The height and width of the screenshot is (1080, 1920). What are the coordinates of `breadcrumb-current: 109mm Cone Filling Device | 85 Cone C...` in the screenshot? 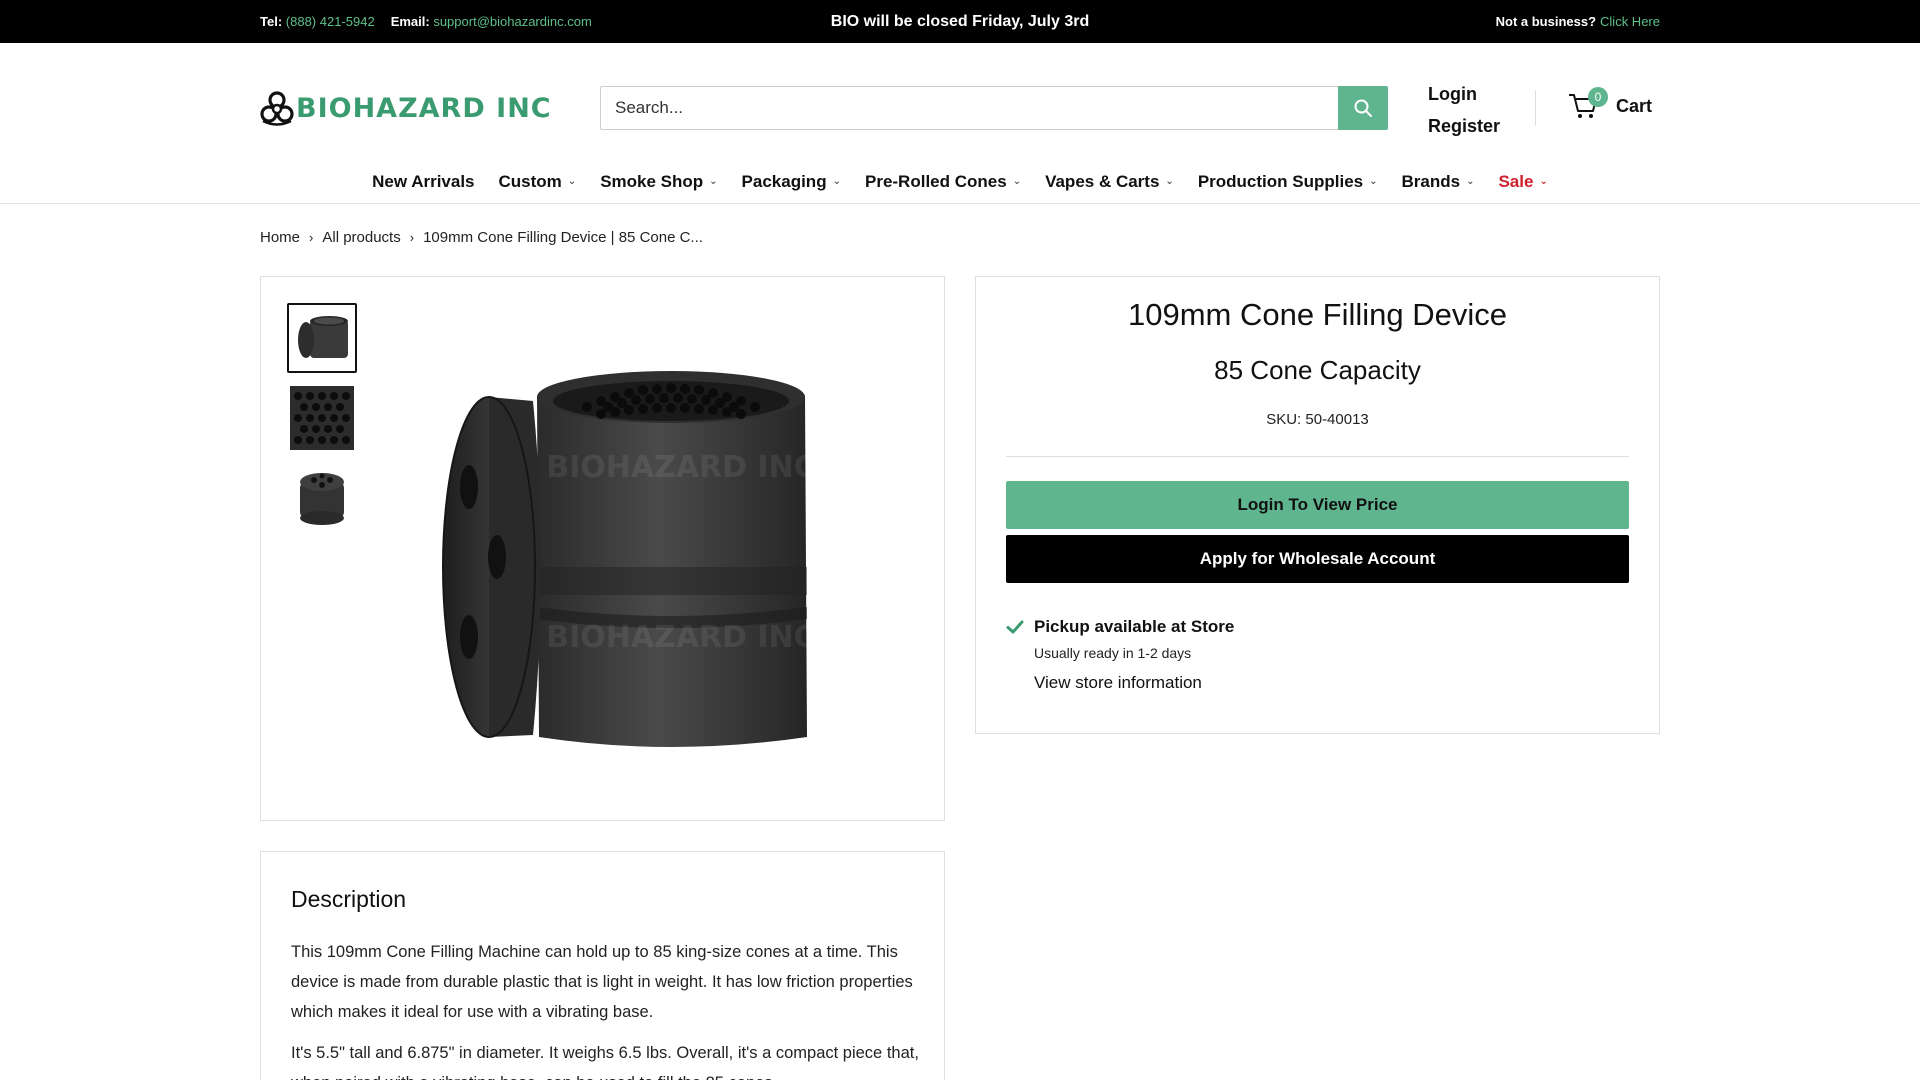 It's located at (563, 237).